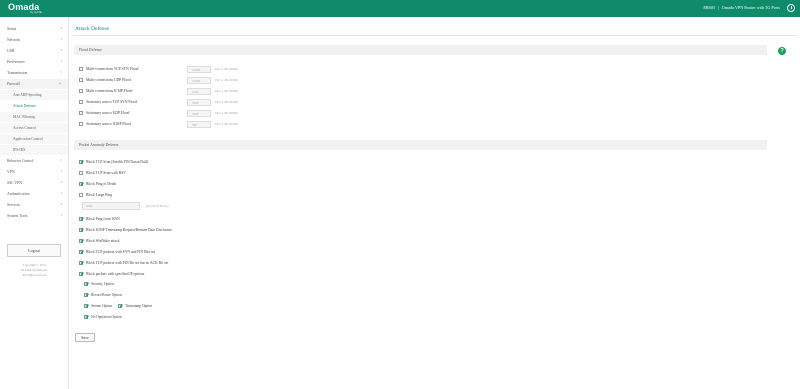 This screenshot has height=389, width=800. Describe the element at coordinates (34, 194) in the screenshot. I see `sidebar-item-authentication: Authentication ›` at that location.